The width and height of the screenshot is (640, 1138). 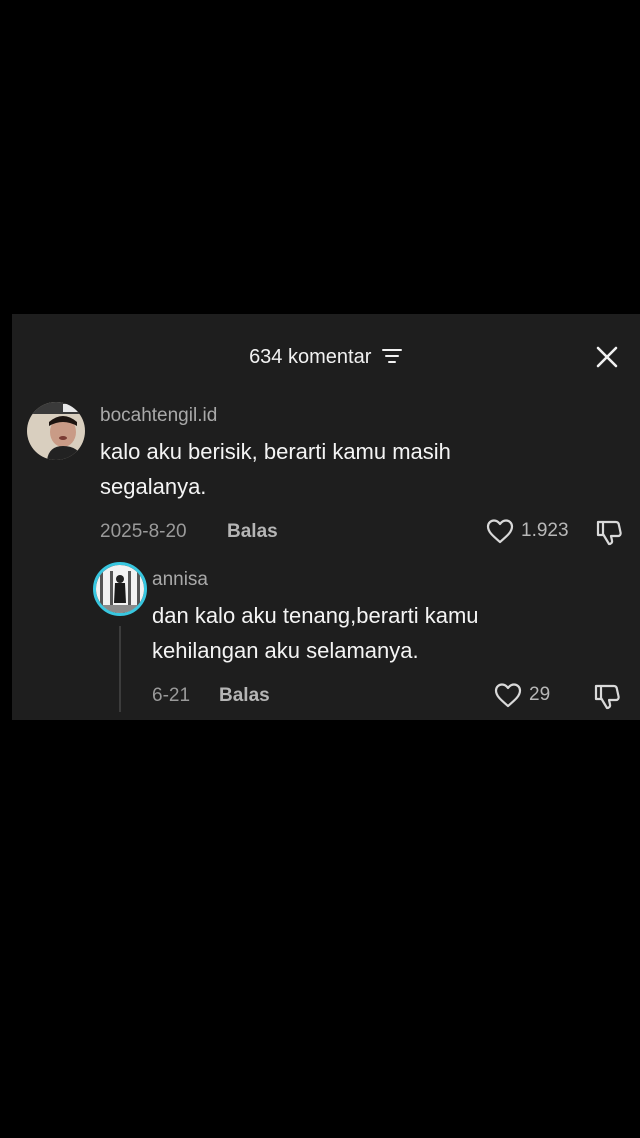 I want to click on comment-username: bocahtengil.id, so click(x=158, y=416).